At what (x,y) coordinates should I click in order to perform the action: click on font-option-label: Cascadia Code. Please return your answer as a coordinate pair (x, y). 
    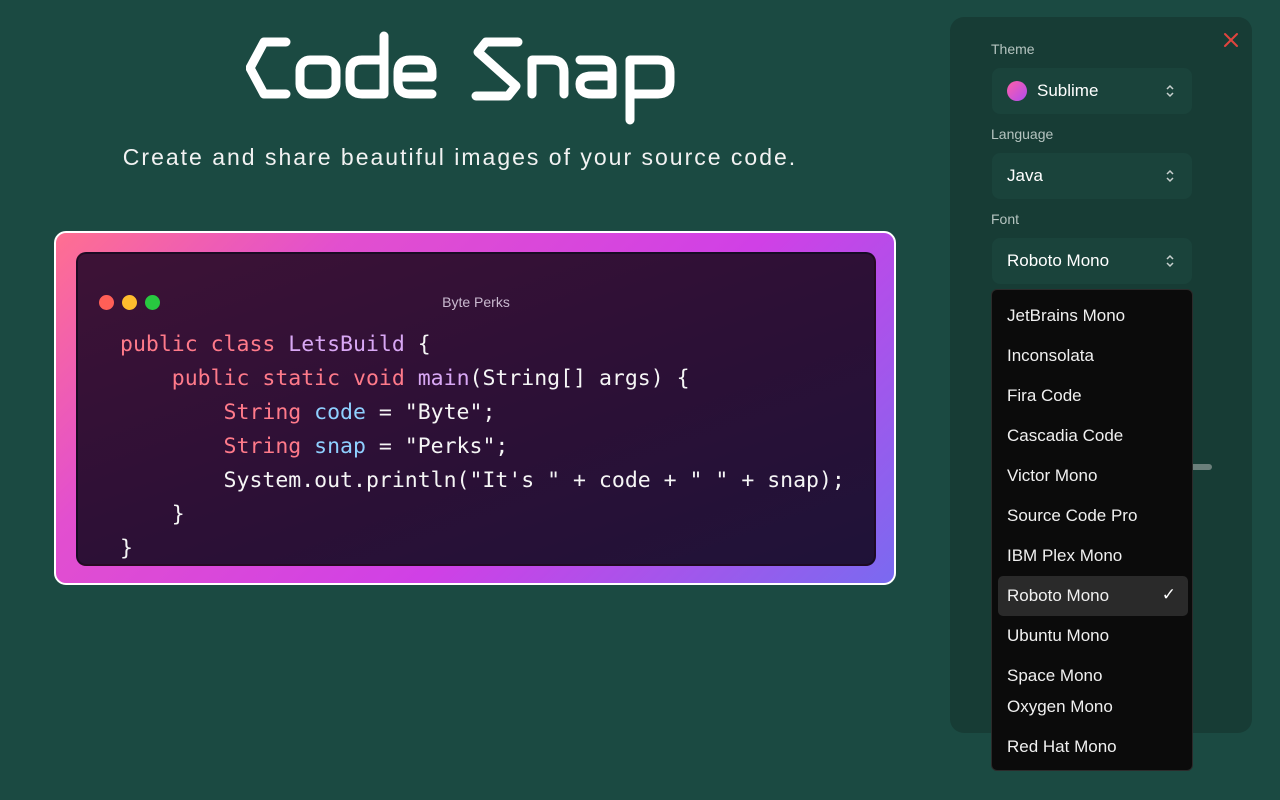
    Looking at the image, I should click on (1065, 435).